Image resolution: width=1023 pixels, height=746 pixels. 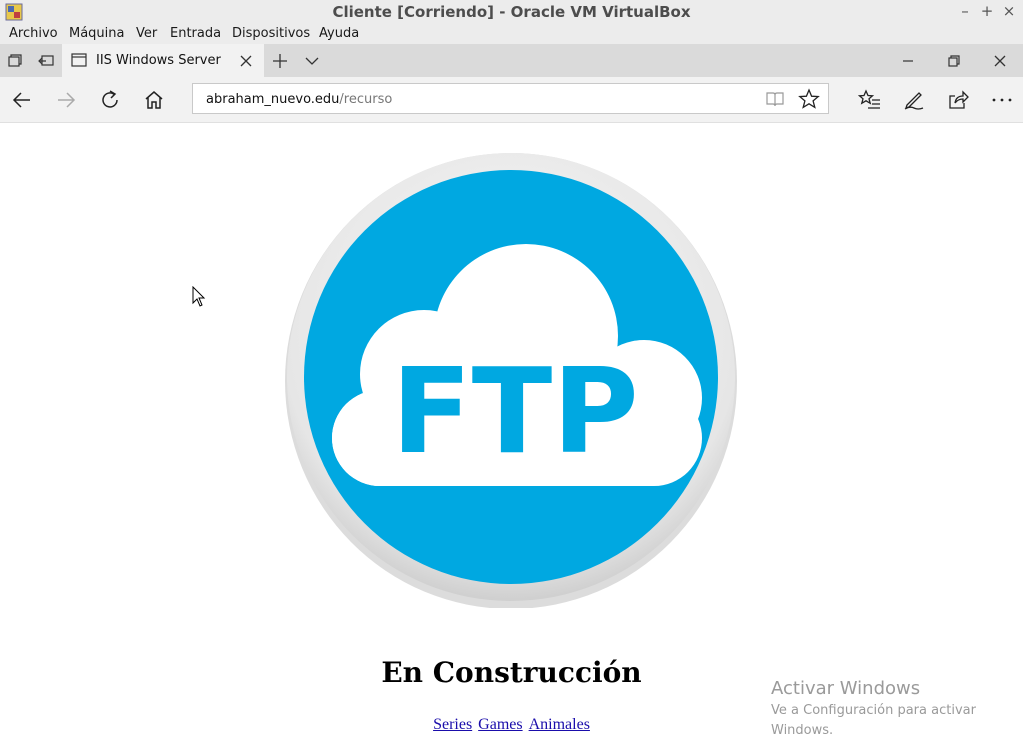 I want to click on browser-toolbar: abraham_nuevo.edu/recurso, so click(x=511, y=100).